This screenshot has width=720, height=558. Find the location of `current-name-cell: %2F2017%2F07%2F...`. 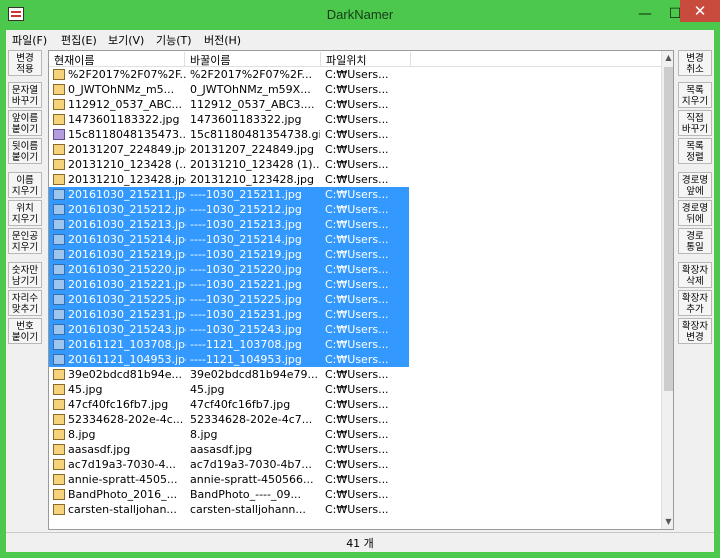

current-name-cell: %2F2017%2F07%2F... is located at coordinates (127, 74).